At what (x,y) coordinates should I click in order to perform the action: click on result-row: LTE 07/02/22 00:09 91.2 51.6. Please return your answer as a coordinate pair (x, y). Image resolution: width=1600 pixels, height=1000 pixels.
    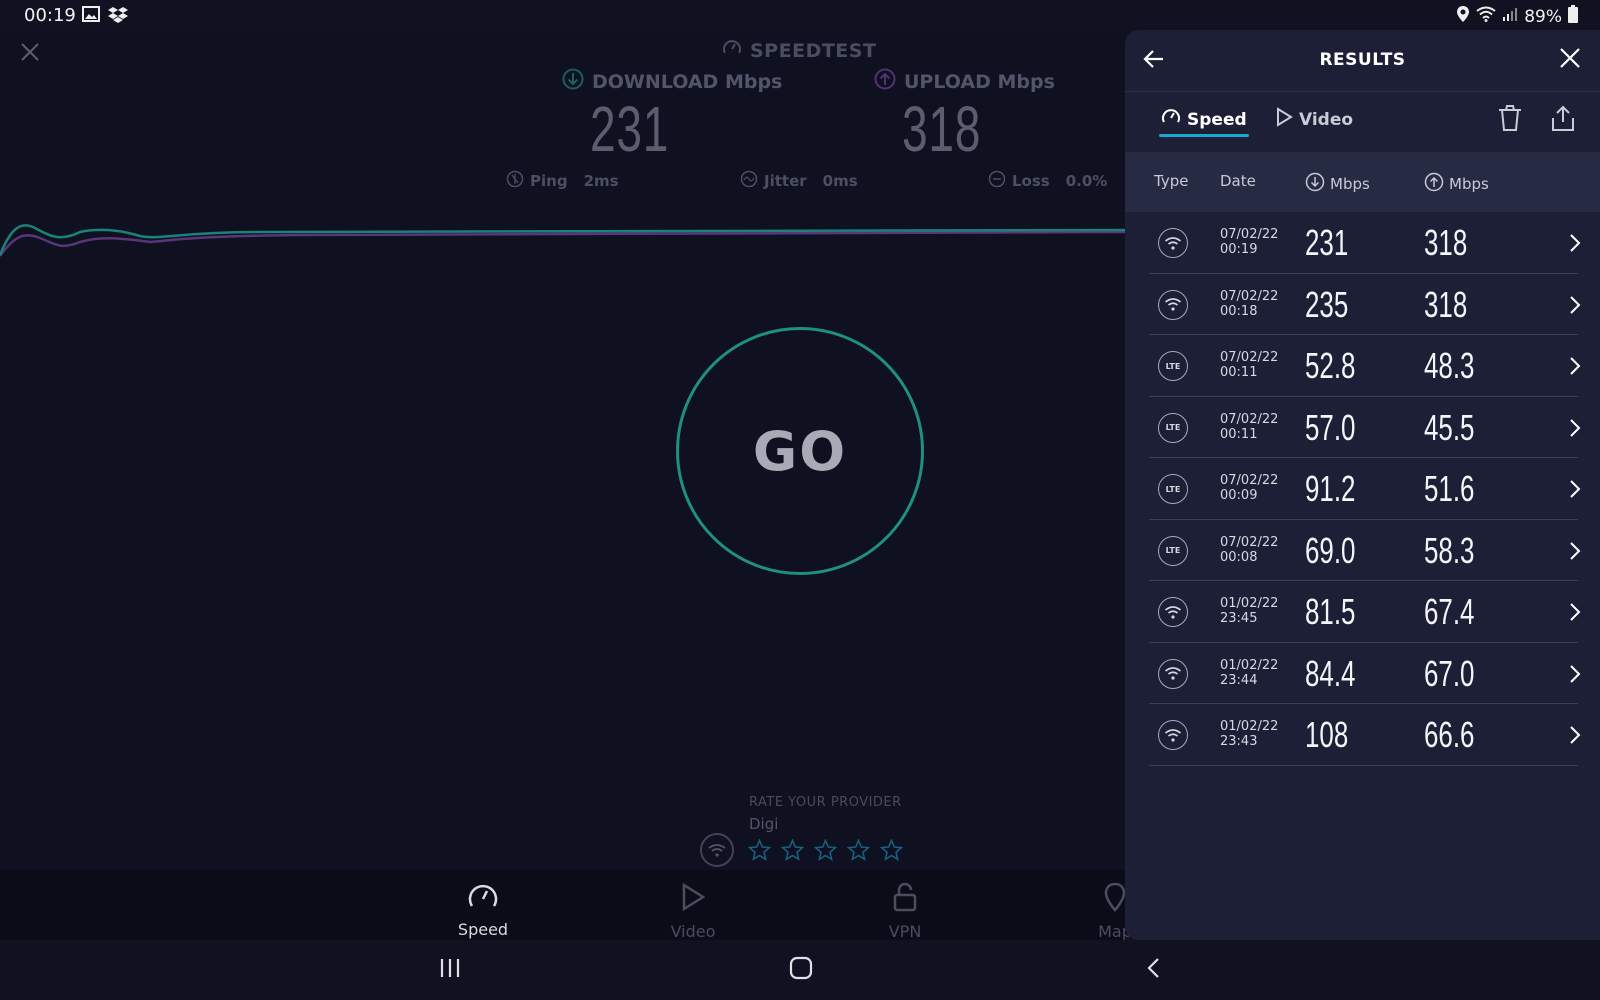
    Looking at the image, I should click on (1362, 489).